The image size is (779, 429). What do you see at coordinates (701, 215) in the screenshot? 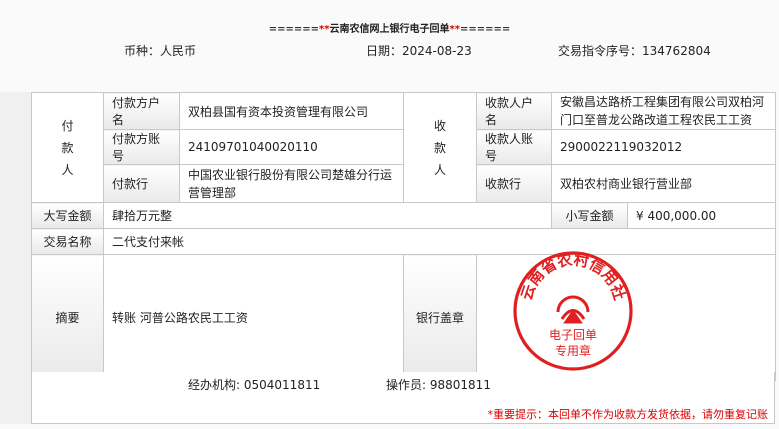
I see `amount-small: ¥ 400,000.00` at bounding box center [701, 215].